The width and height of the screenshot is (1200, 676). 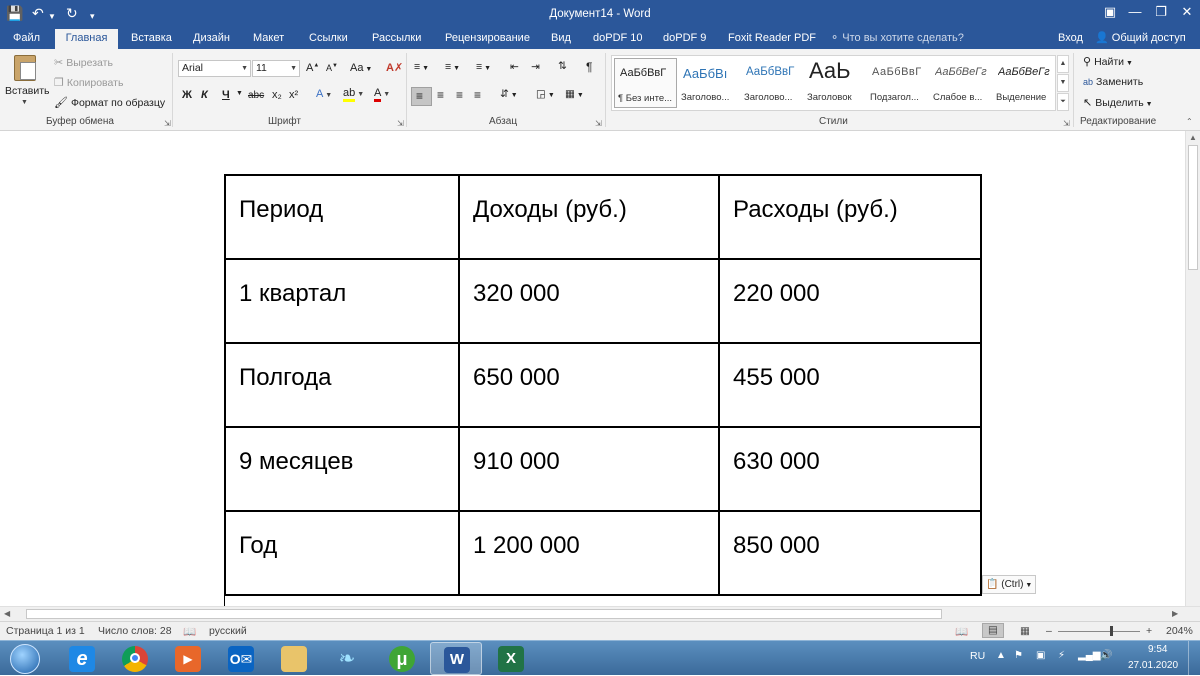 I want to click on table-cell: Период, so click(x=342, y=217).